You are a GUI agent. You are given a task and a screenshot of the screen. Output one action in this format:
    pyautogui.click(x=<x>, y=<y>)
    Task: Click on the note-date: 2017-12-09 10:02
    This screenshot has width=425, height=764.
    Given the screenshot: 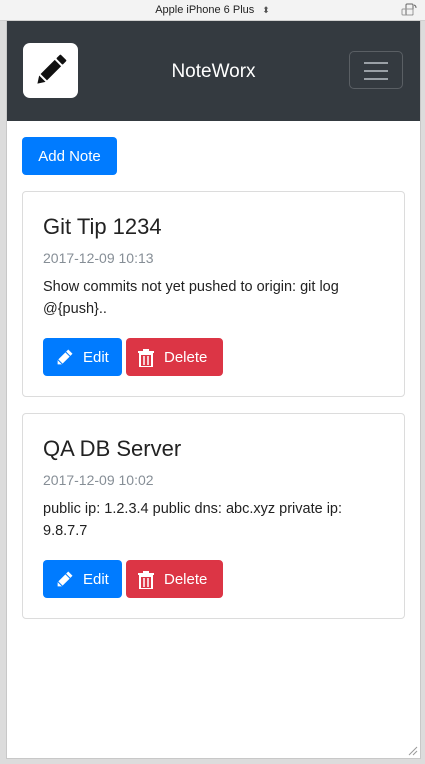 What is the action you would take?
    pyautogui.click(x=98, y=480)
    